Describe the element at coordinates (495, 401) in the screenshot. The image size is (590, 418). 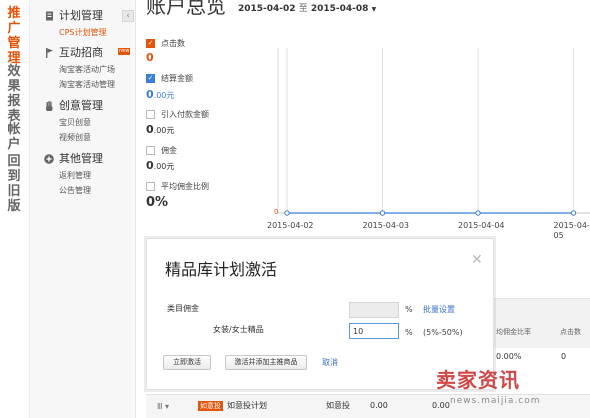
I see `watermark-url: news.maijia.com` at that location.